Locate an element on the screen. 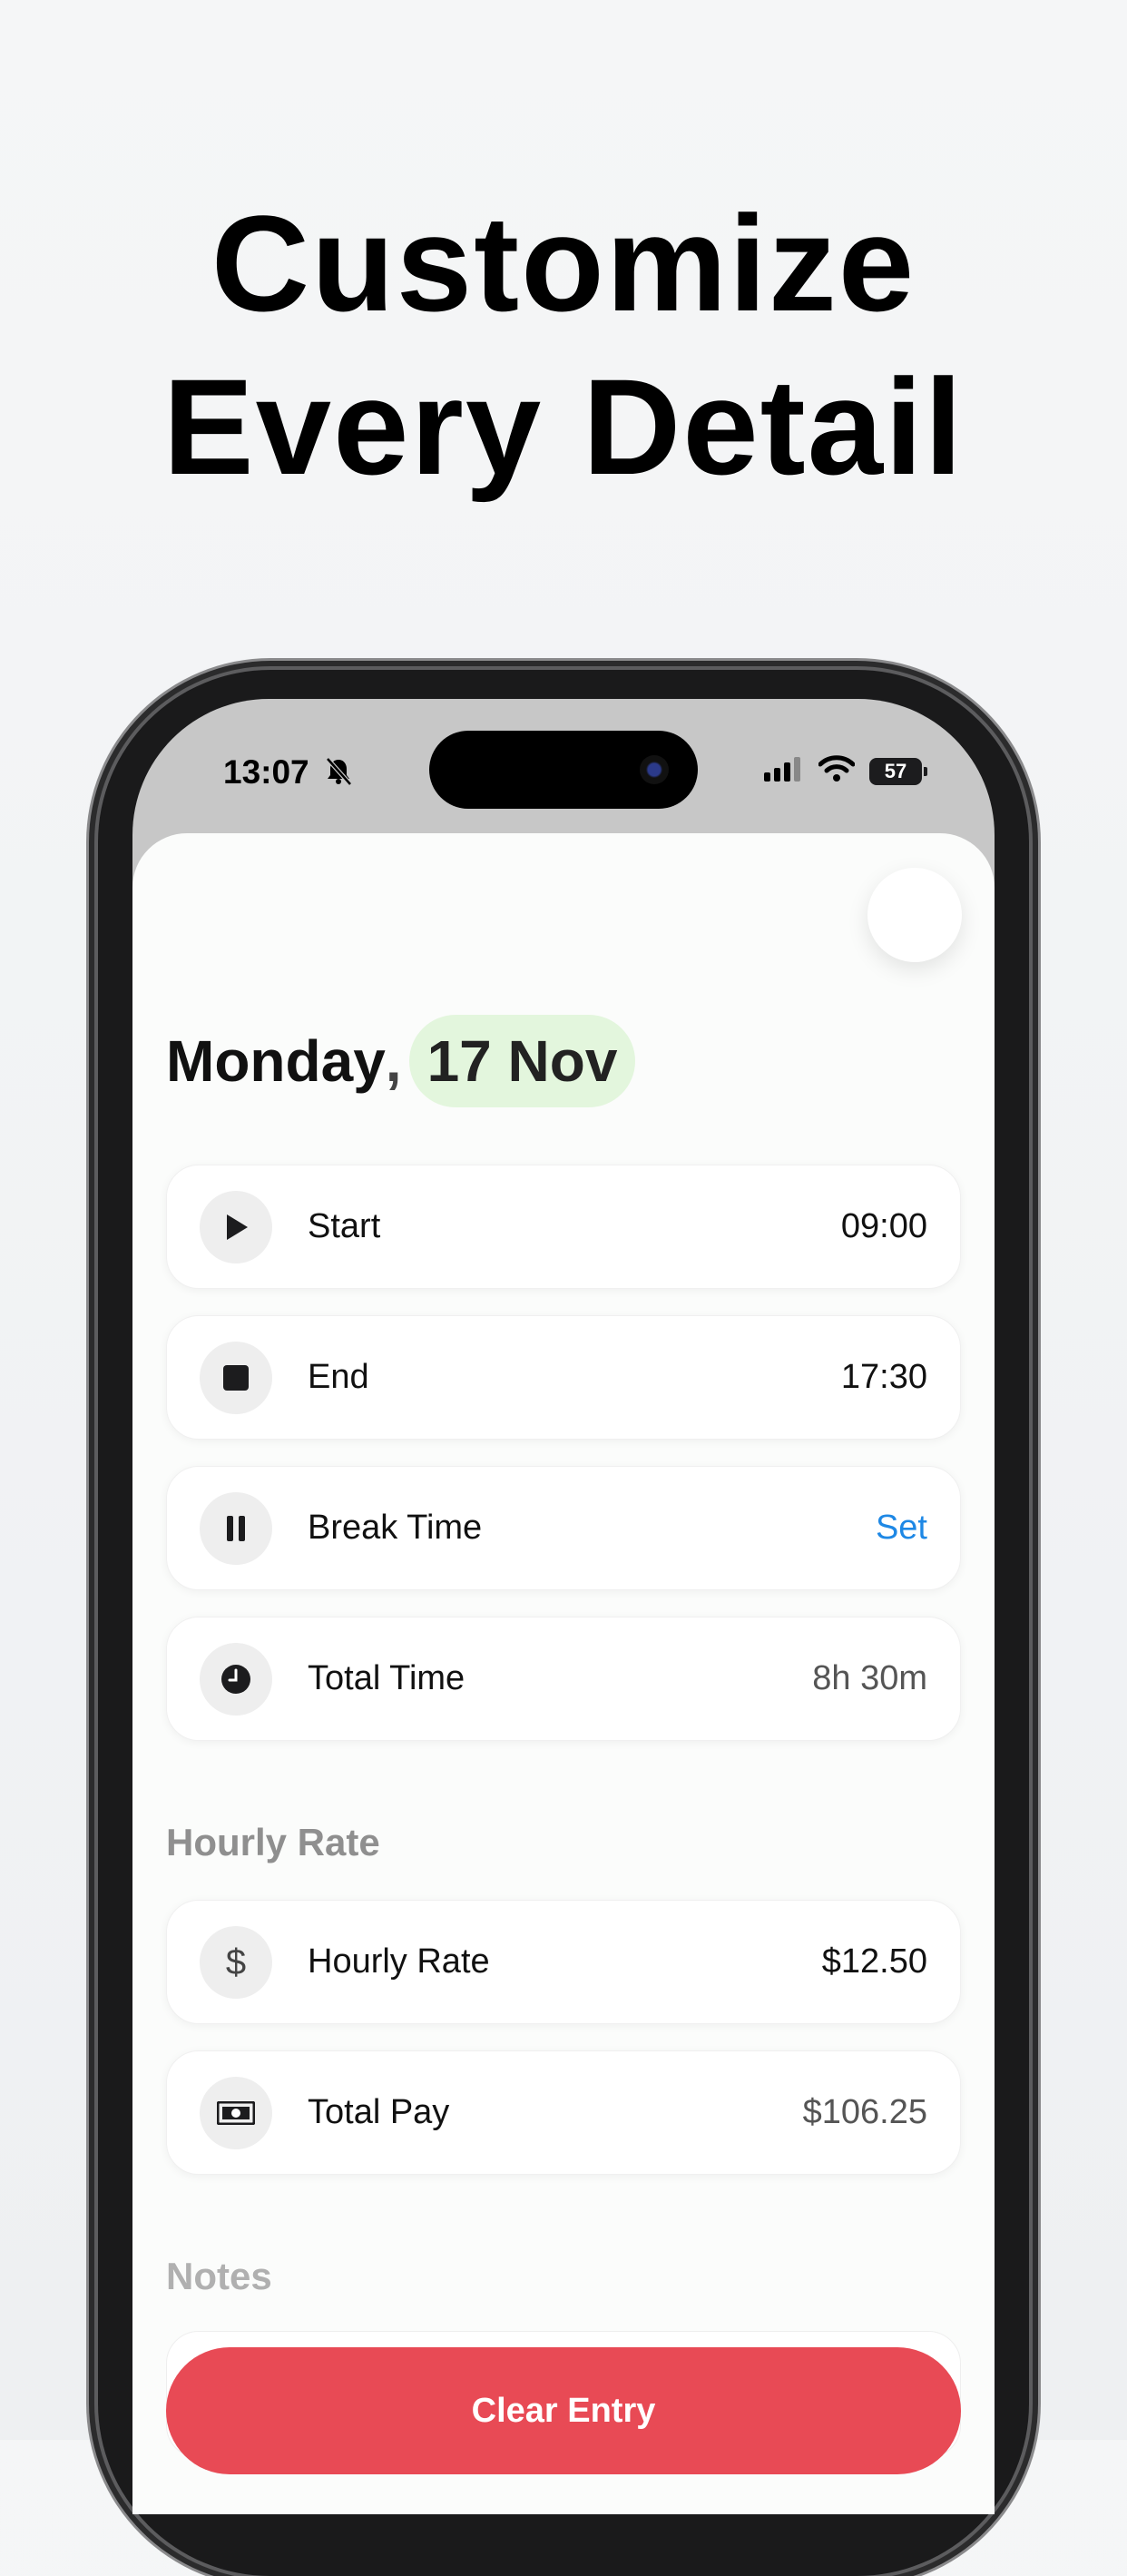 This screenshot has width=1127, height=2576. battery-icon: 57 is located at coordinates (898, 771).